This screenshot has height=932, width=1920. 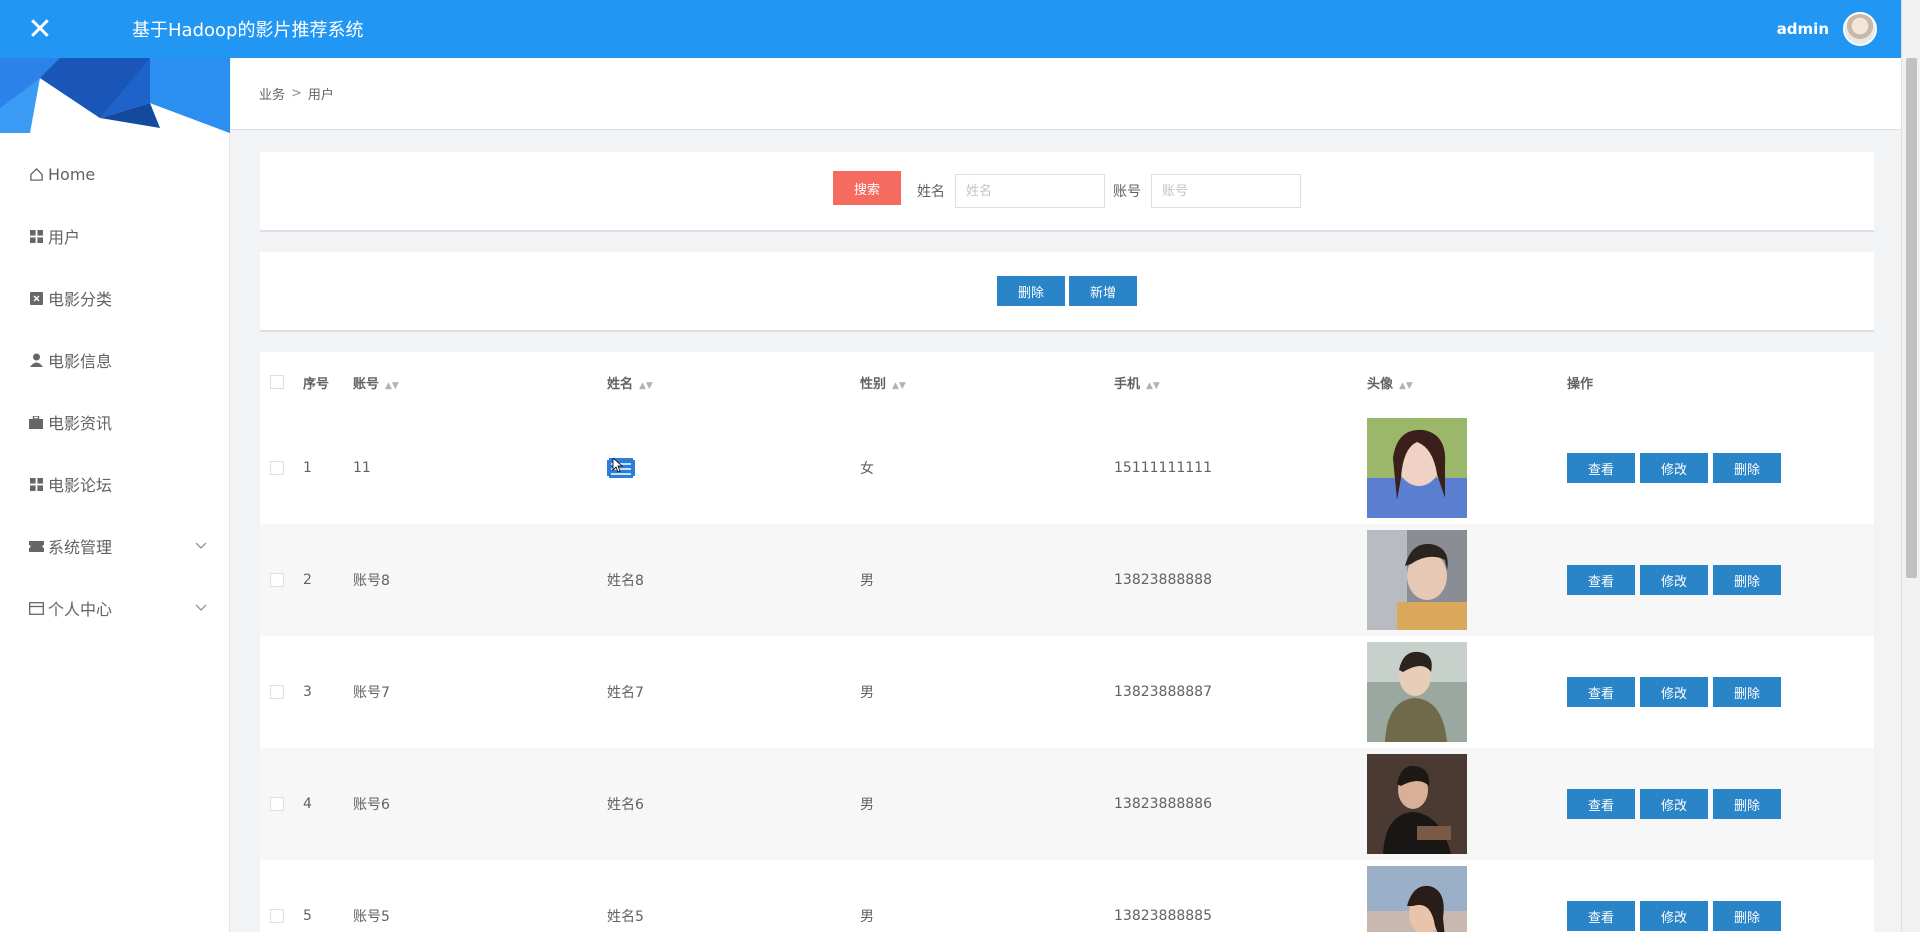 I want to click on scrollbar-thumb, so click(x=1911, y=318).